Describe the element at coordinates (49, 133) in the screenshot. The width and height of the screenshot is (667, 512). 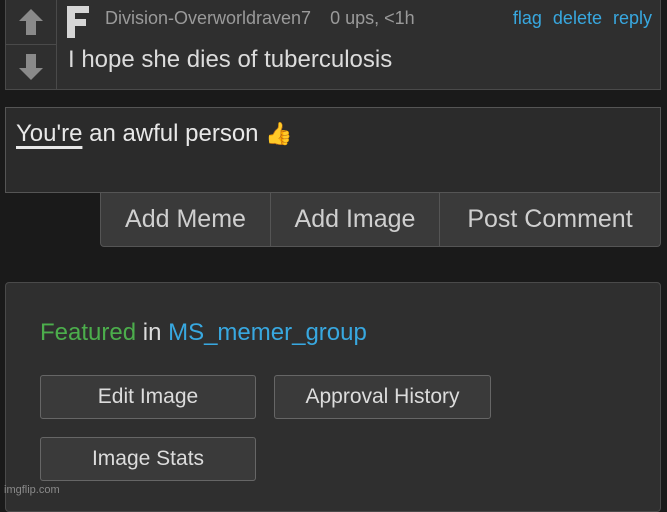
I see `spellcheck-word: You're` at that location.